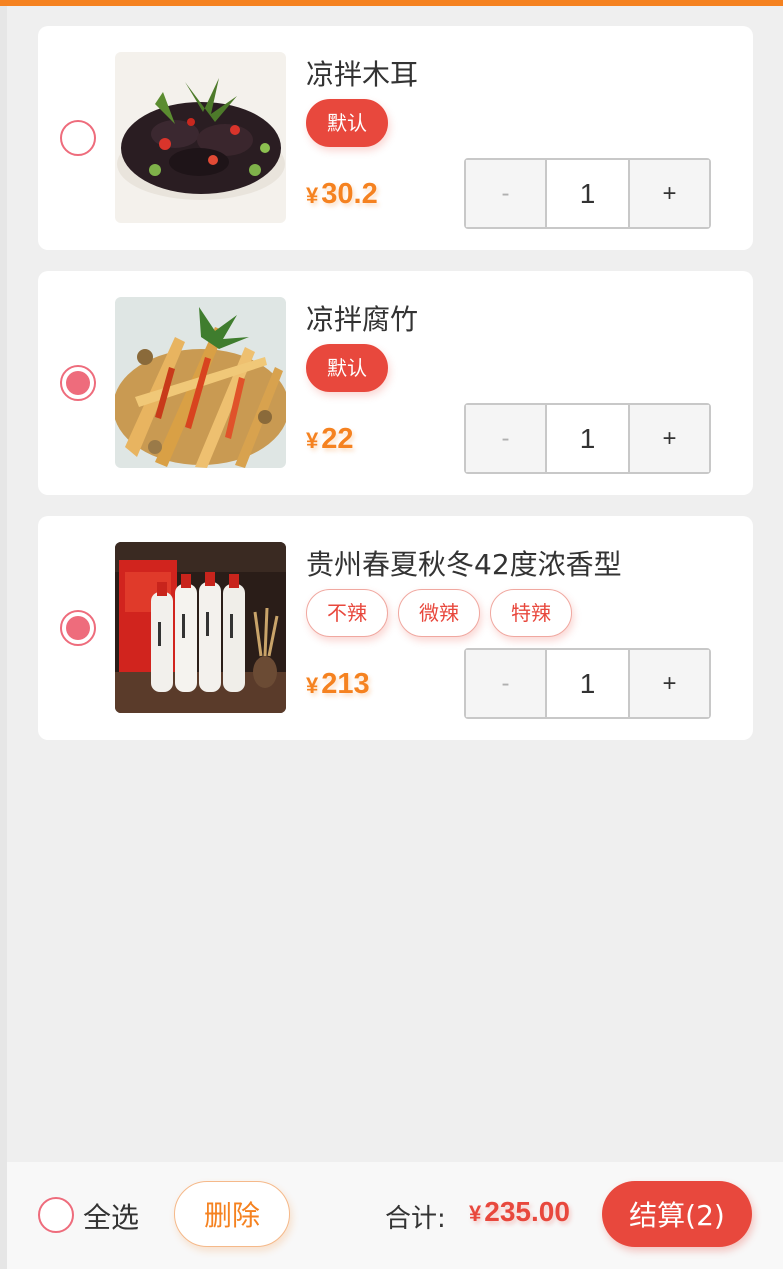  What do you see at coordinates (345, 684) in the screenshot?
I see `price-value: 213` at bounding box center [345, 684].